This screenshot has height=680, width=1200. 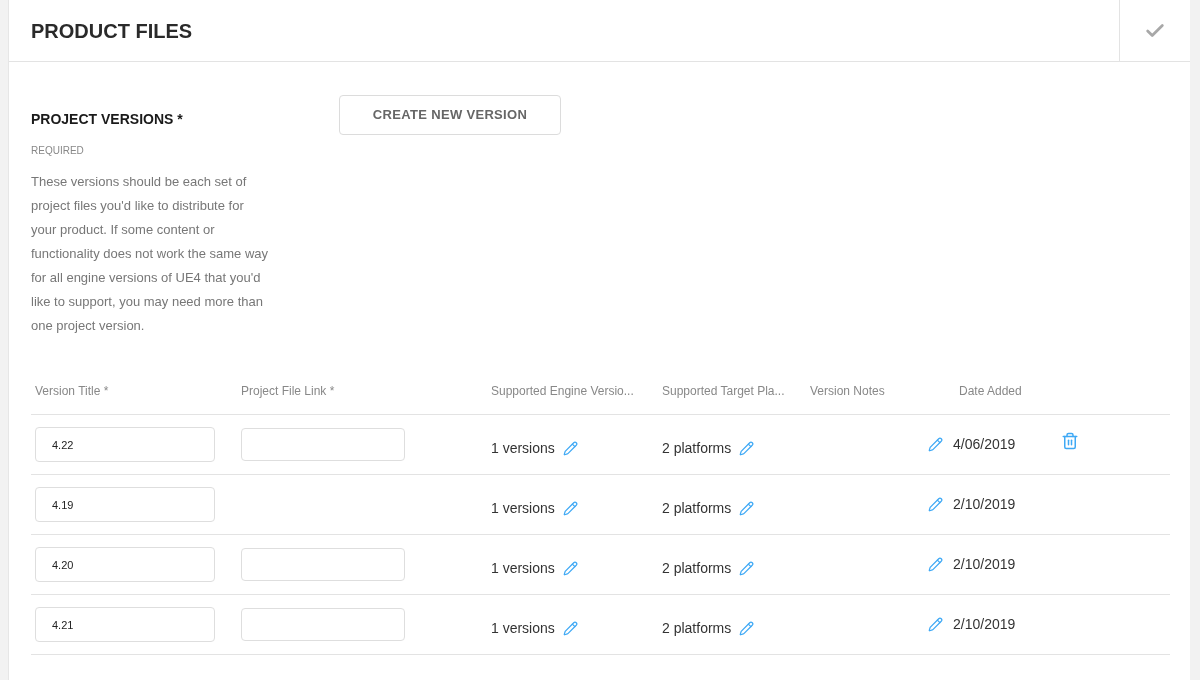 What do you see at coordinates (984, 444) in the screenshot?
I see `date-added: 4/06/2019` at bounding box center [984, 444].